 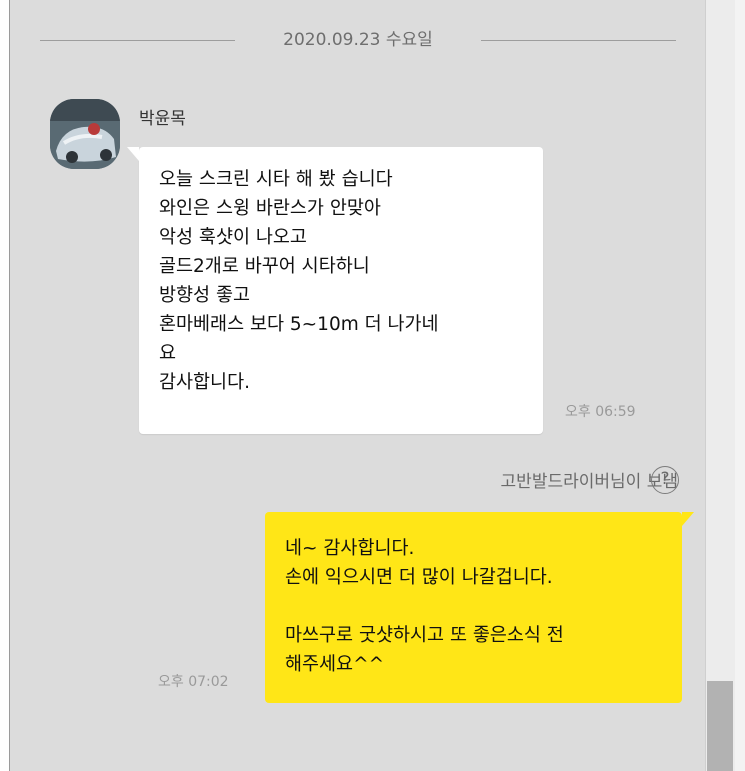 What do you see at coordinates (424, 635) in the screenshot?
I see `message-line: 마쓰구로 굿샷하시고 또 좋은소식 전` at bounding box center [424, 635].